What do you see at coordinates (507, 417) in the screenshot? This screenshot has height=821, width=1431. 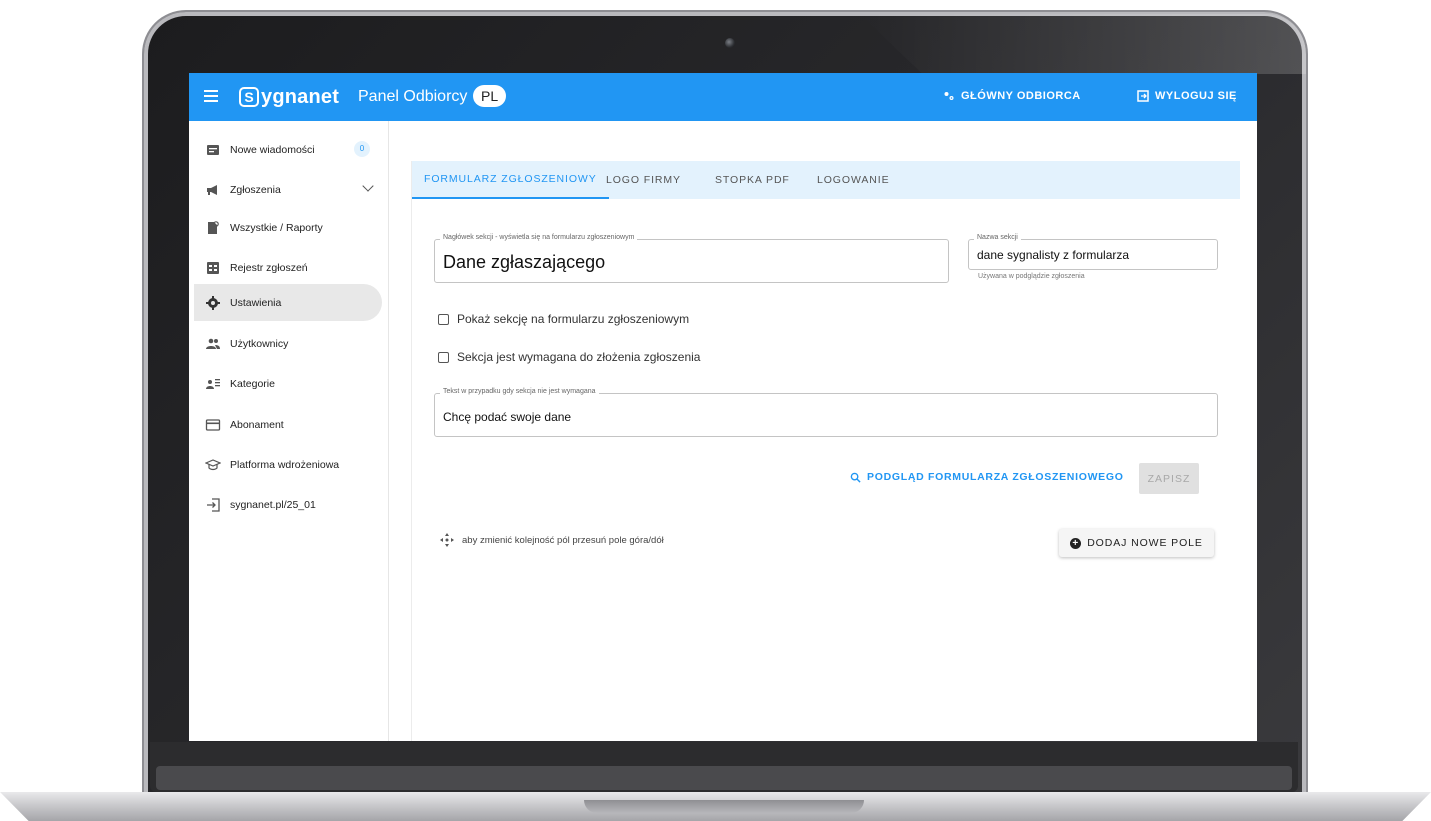 I see `optional-text-value: Chcę podać swoje dane` at bounding box center [507, 417].